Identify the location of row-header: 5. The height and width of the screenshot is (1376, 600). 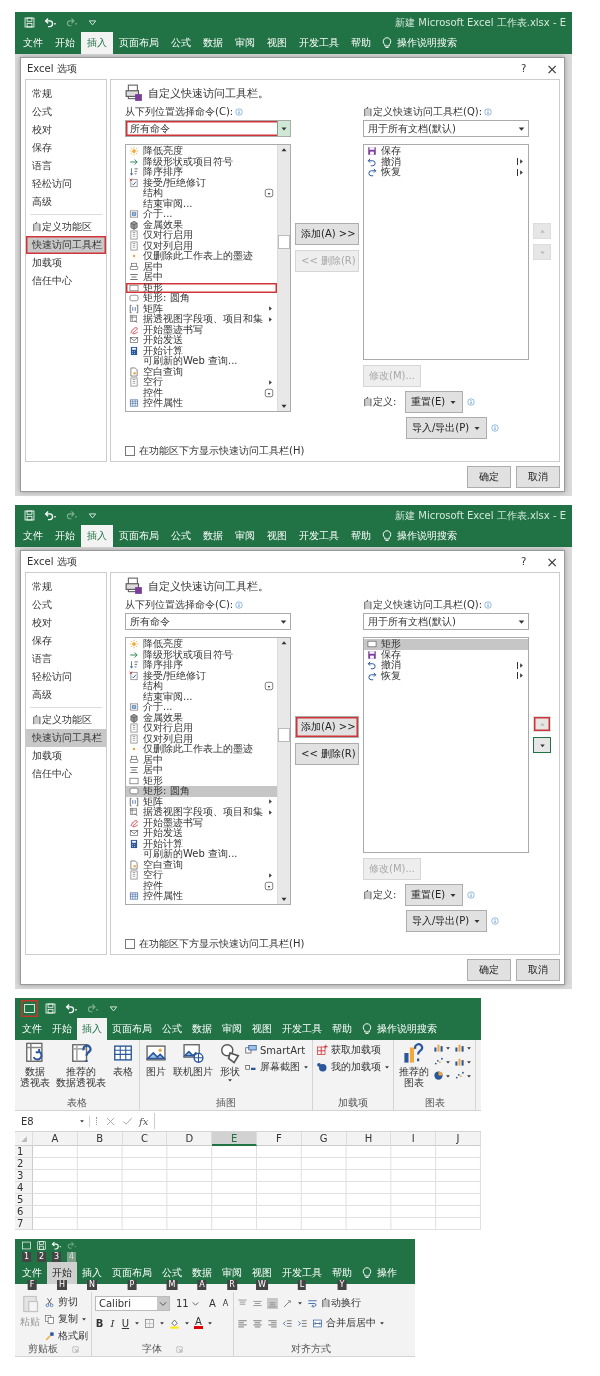
(24, 1200).